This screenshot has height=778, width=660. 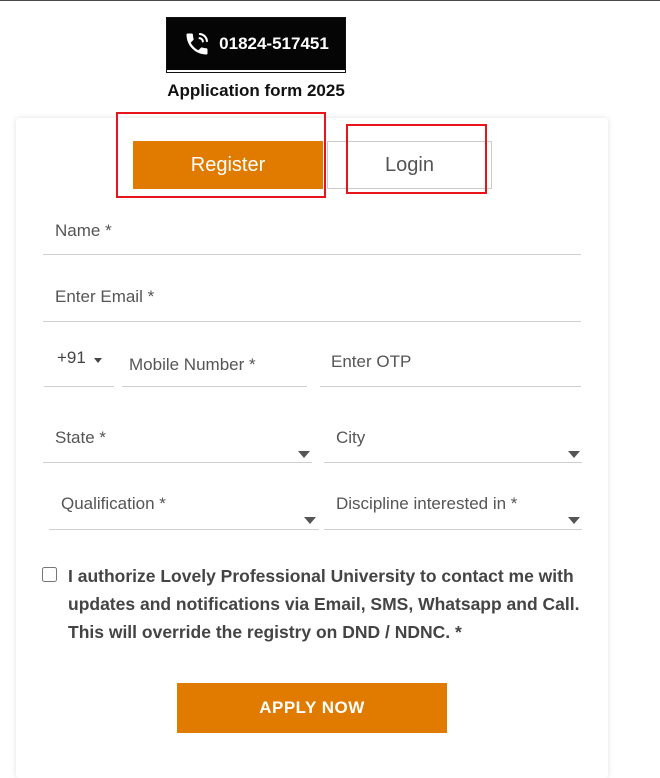 I want to click on state-select-label: State *, so click(x=81, y=437).